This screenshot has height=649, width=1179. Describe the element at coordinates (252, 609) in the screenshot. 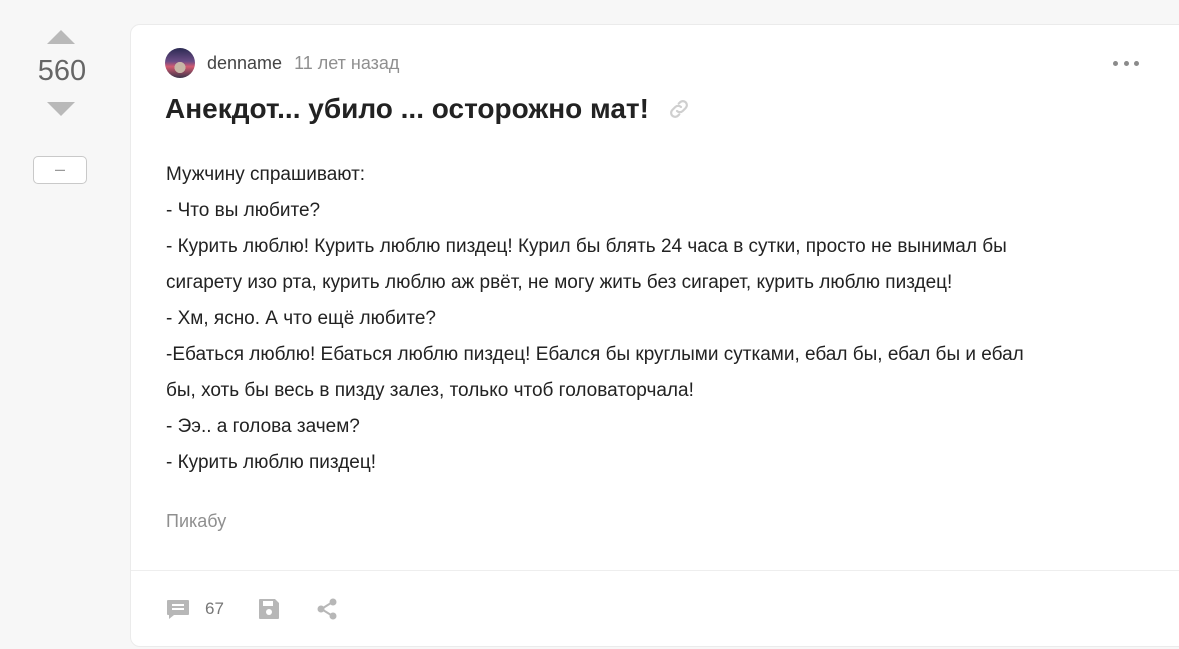

I see `post-footer: 67` at that location.